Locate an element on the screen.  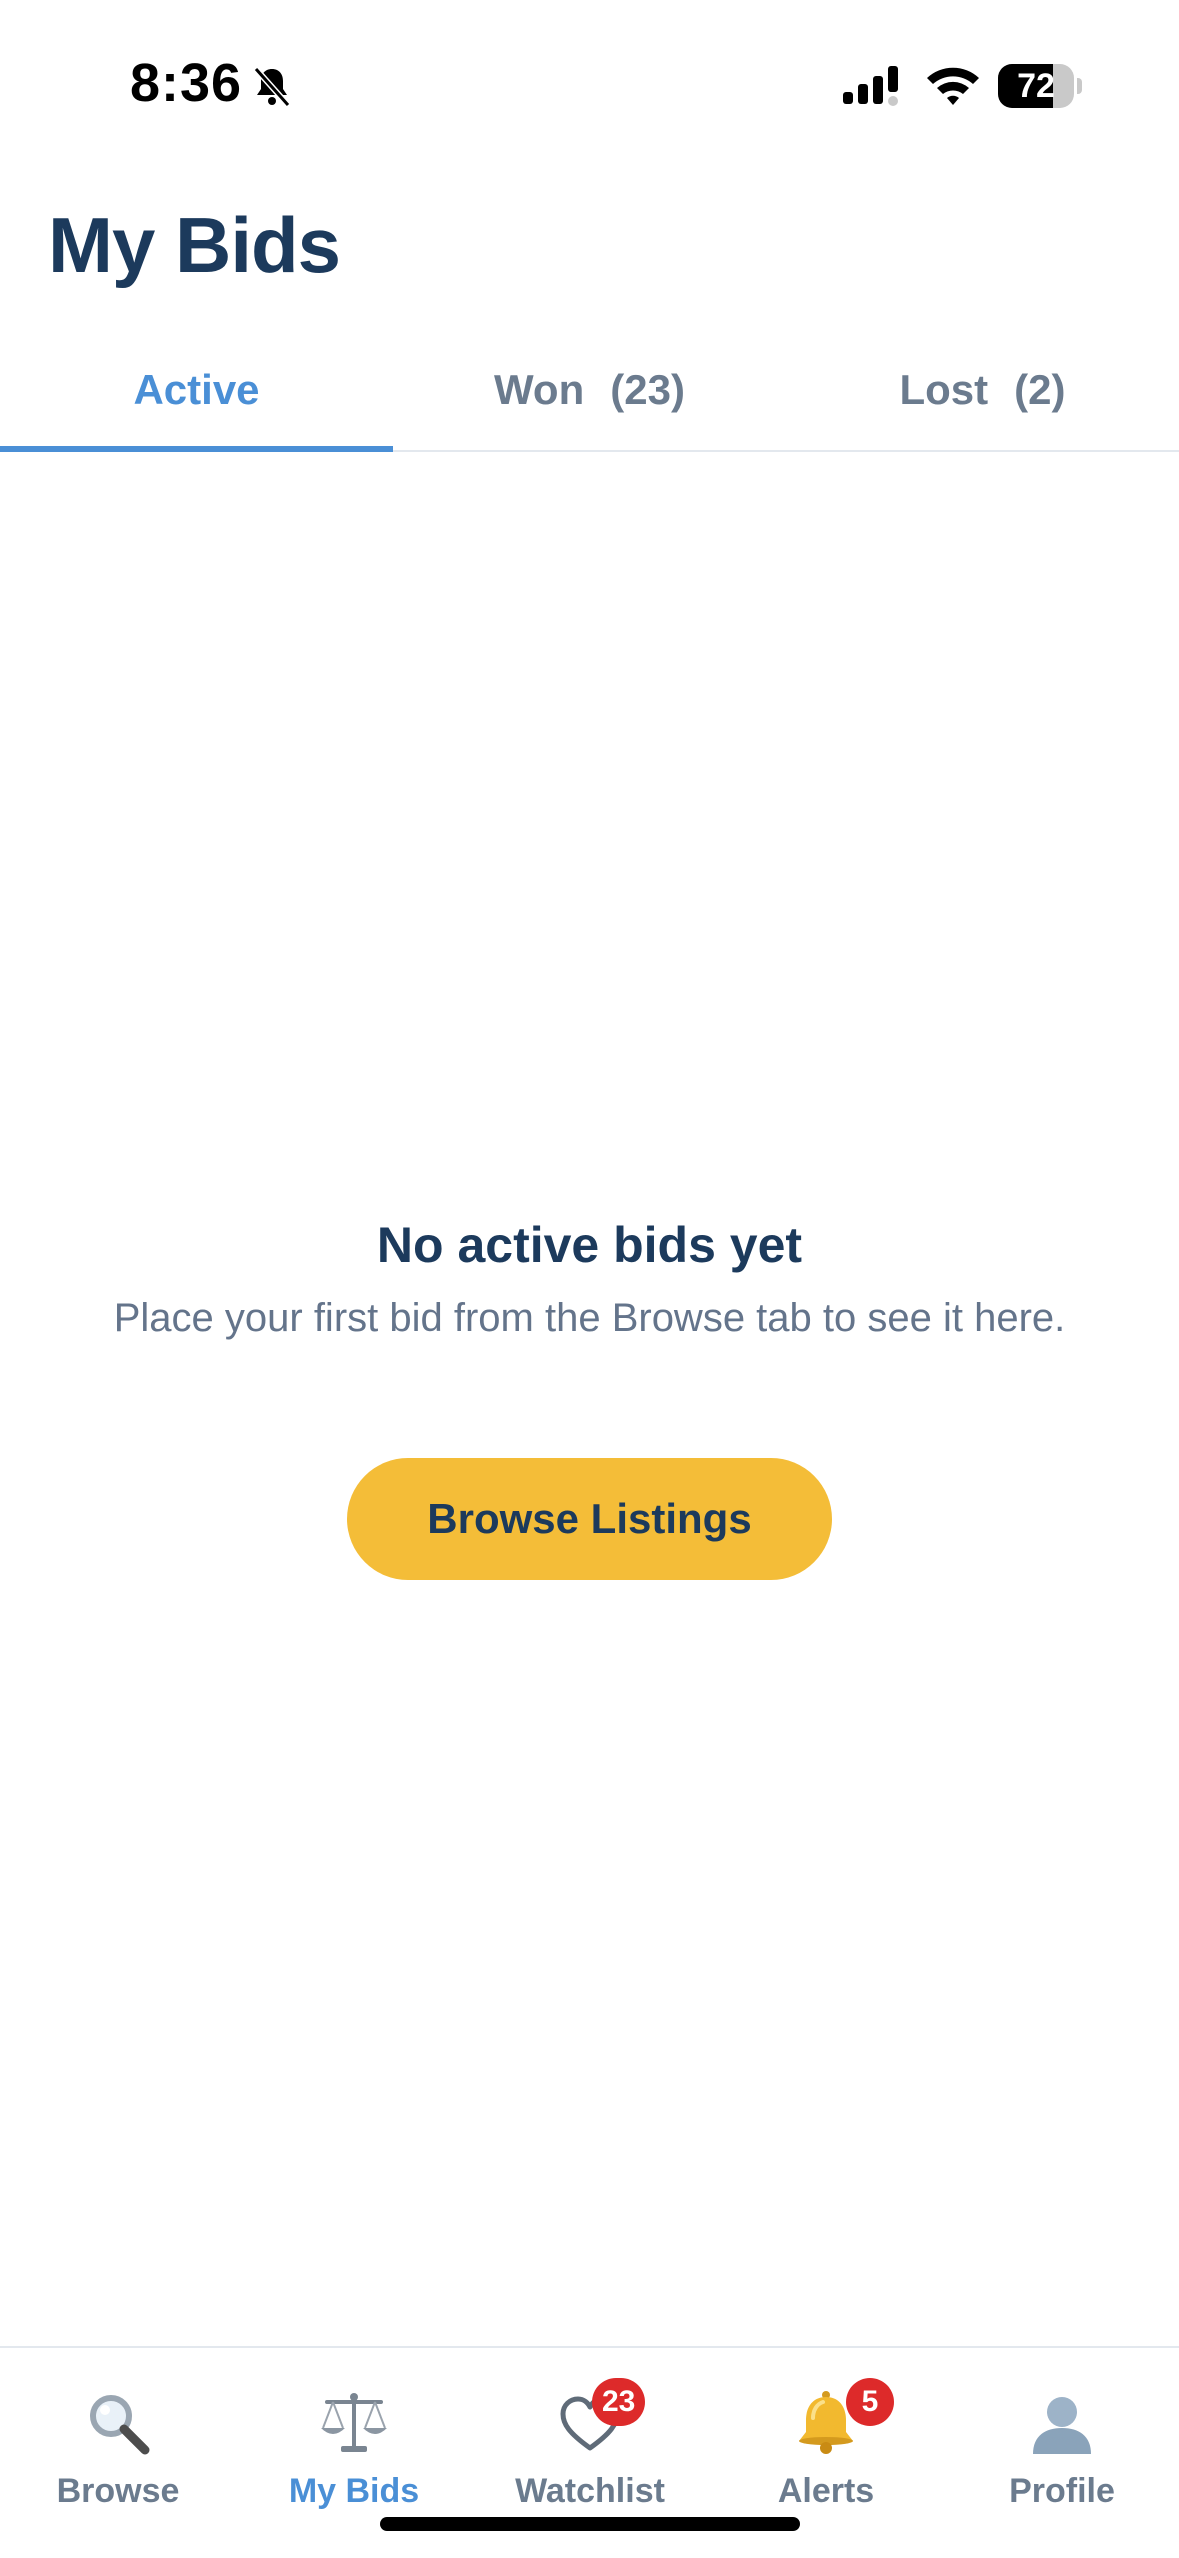
cellular-signal-icon is located at coordinates (870, 86).